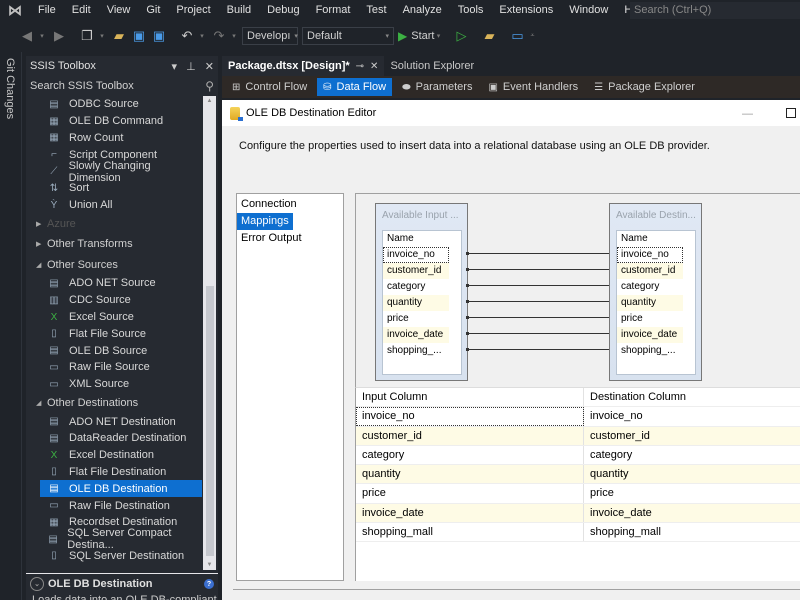 This screenshot has width=800, height=600. I want to click on toolbox-item: Ỳ Union All, so click(114, 205).